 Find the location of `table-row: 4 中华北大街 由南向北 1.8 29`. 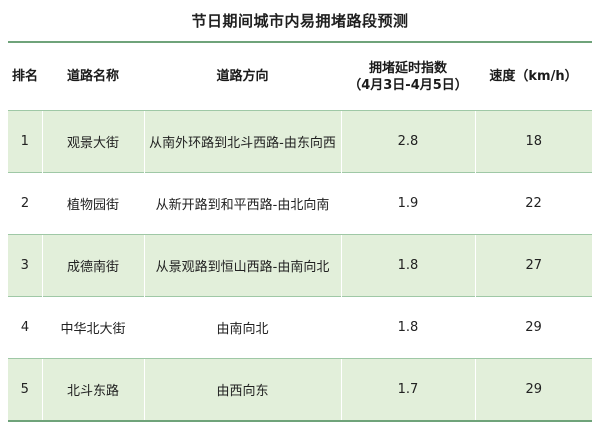

table-row: 4 中华北大街 由南向北 1.8 29 is located at coordinates (300, 327).